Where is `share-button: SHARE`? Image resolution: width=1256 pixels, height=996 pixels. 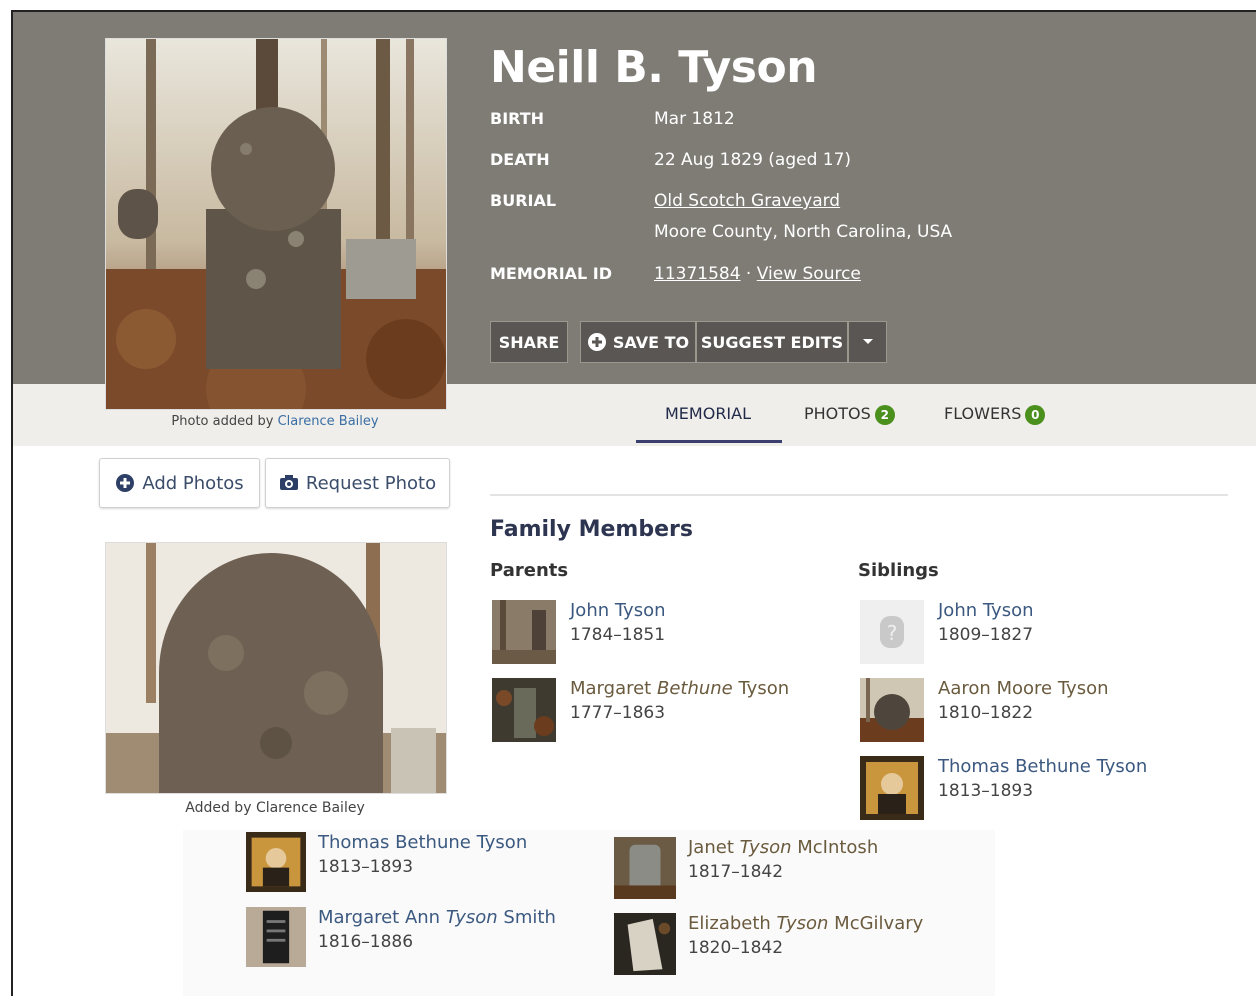
share-button: SHARE is located at coordinates (529, 342).